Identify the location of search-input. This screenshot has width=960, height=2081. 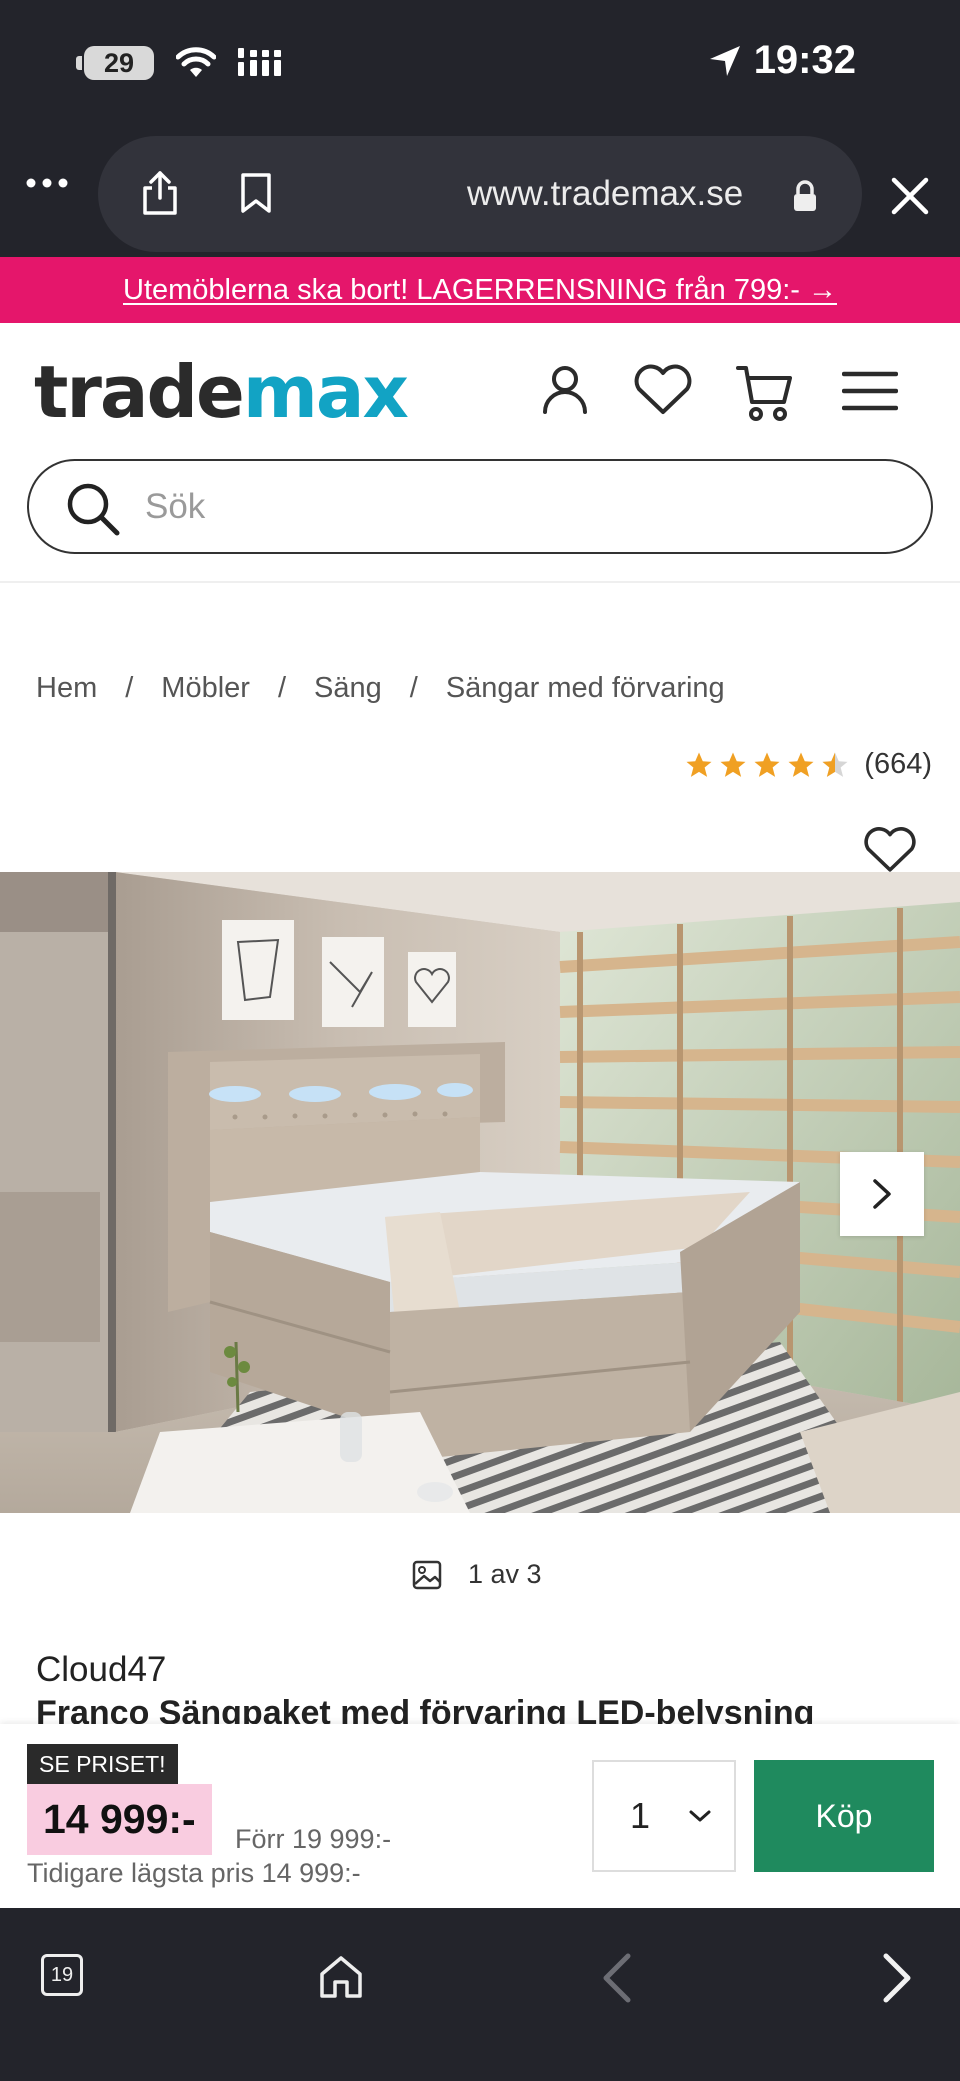
(515, 507).